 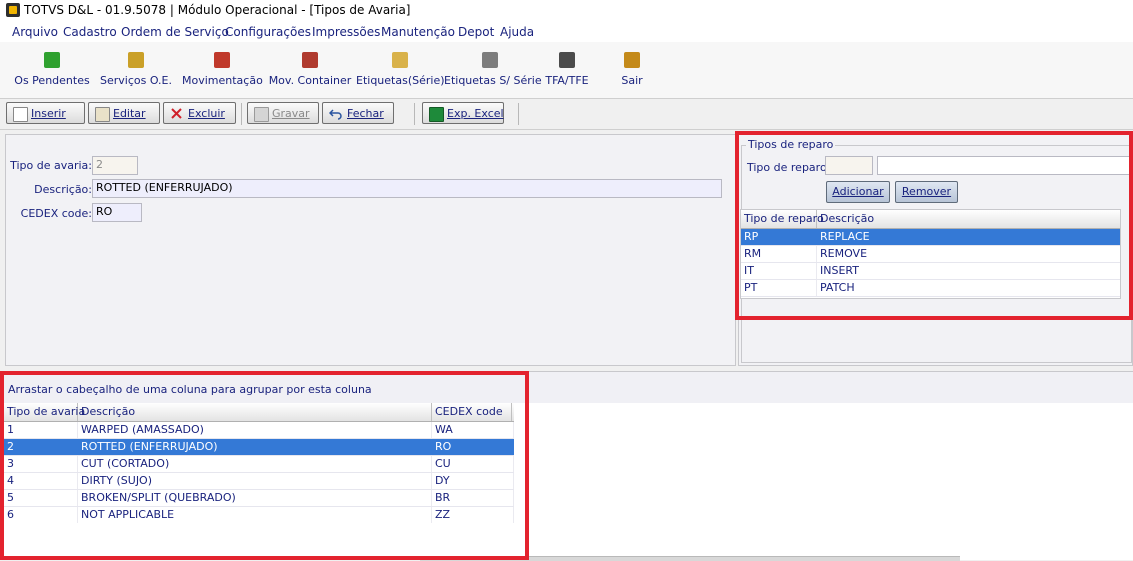 I want to click on undo-arrow-icon, so click(x=335, y=113).